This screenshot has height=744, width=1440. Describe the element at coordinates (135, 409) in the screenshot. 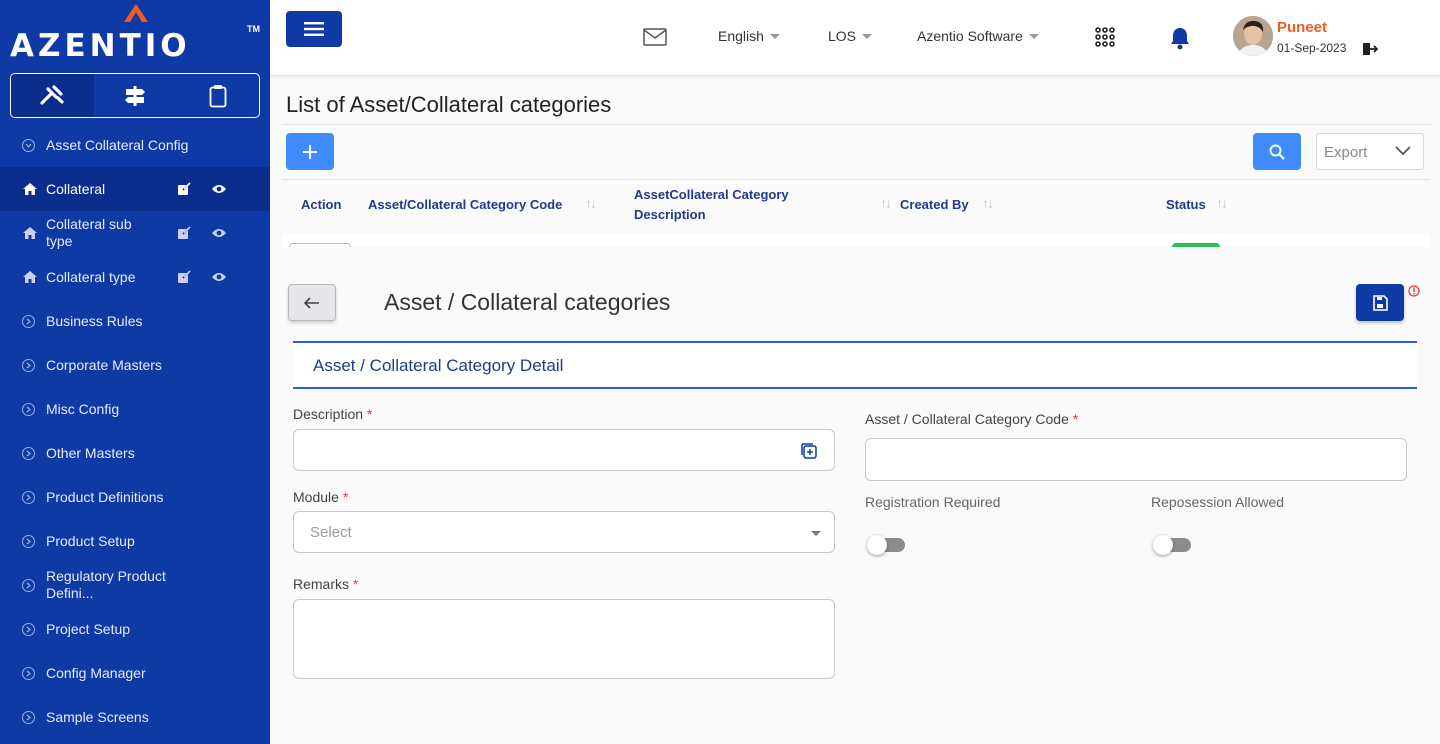

I see `sidebar-item-misc-config: Misc Config` at that location.